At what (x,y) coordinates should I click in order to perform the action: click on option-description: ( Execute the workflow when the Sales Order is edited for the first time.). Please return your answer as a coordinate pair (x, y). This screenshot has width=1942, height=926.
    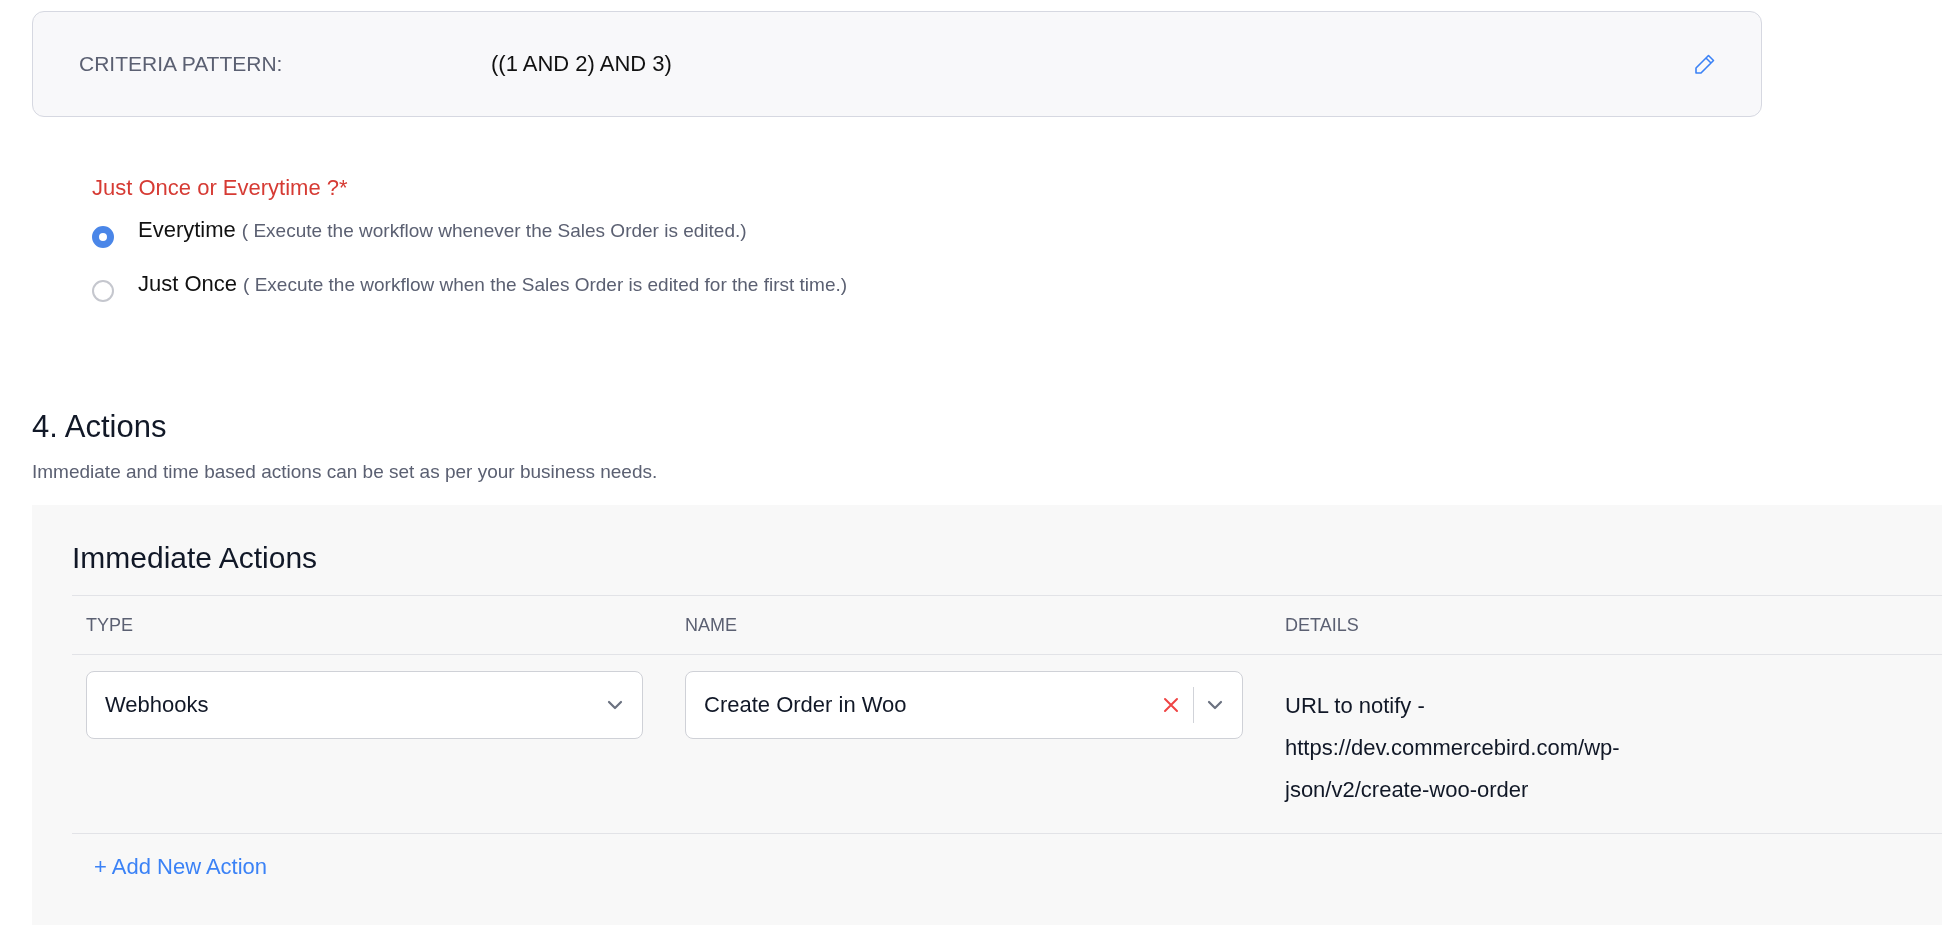
    Looking at the image, I should click on (545, 285).